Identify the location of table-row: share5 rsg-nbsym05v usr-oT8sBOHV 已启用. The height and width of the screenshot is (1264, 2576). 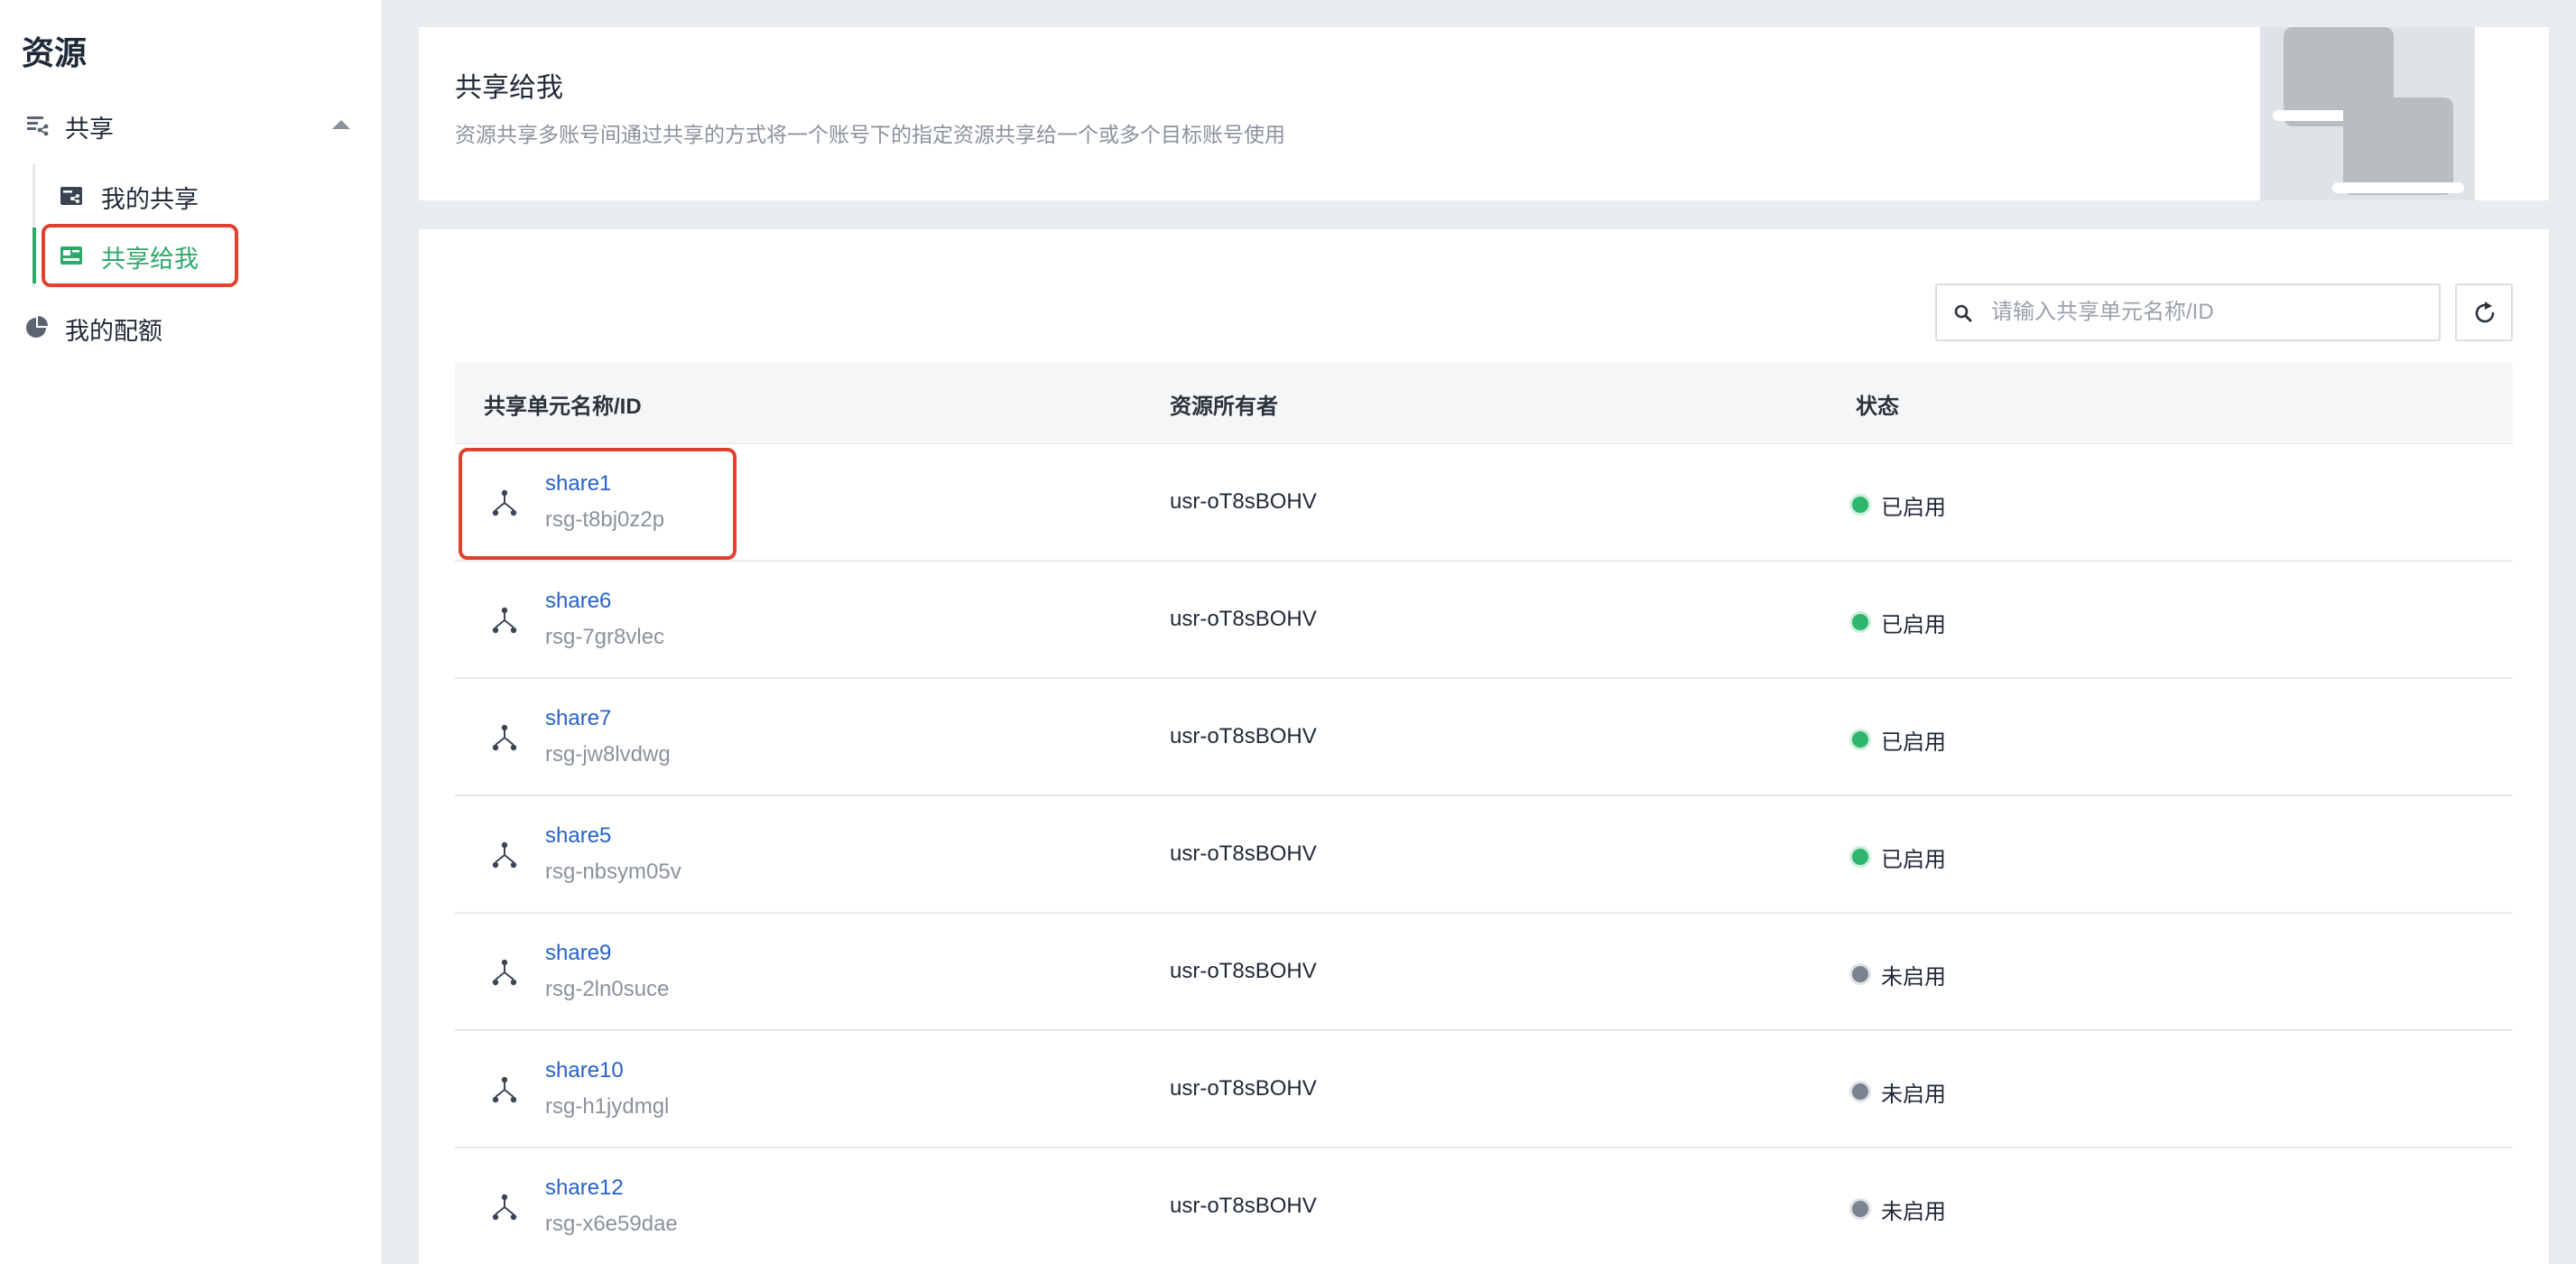
(1484, 855).